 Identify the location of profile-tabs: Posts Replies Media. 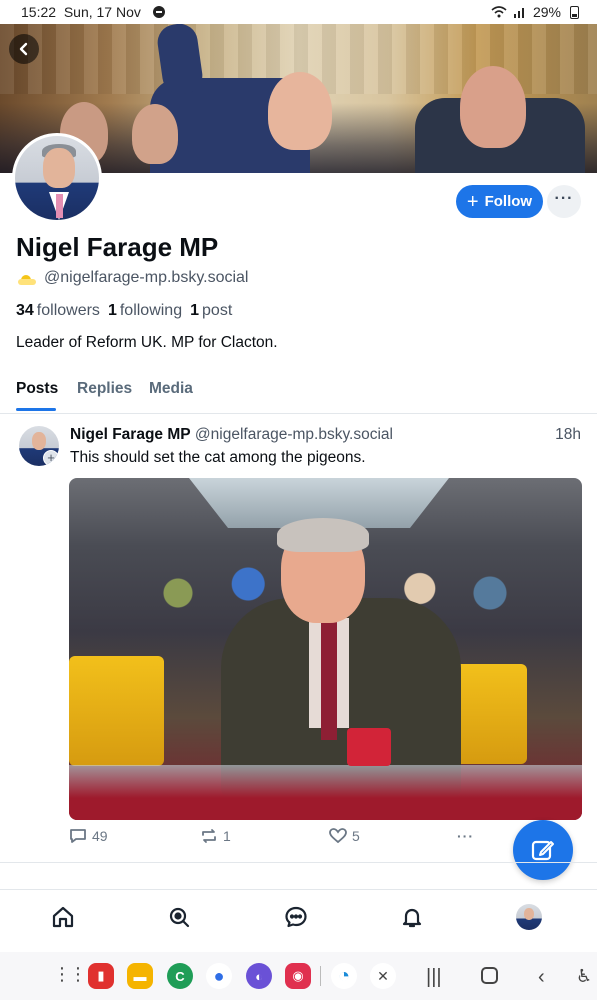
(298, 396).